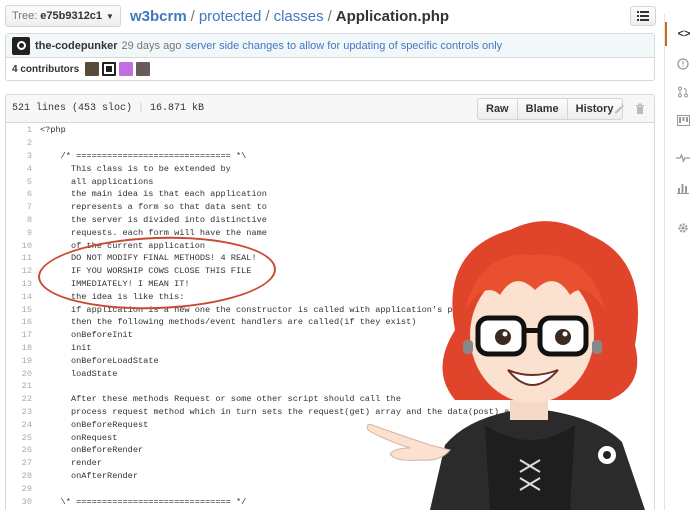 Image resolution: width=700 pixels, height=510 pixels. Describe the element at coordinates (135, 168) in the screenshot. I see `line-content: This class is to be extended by` at that location.